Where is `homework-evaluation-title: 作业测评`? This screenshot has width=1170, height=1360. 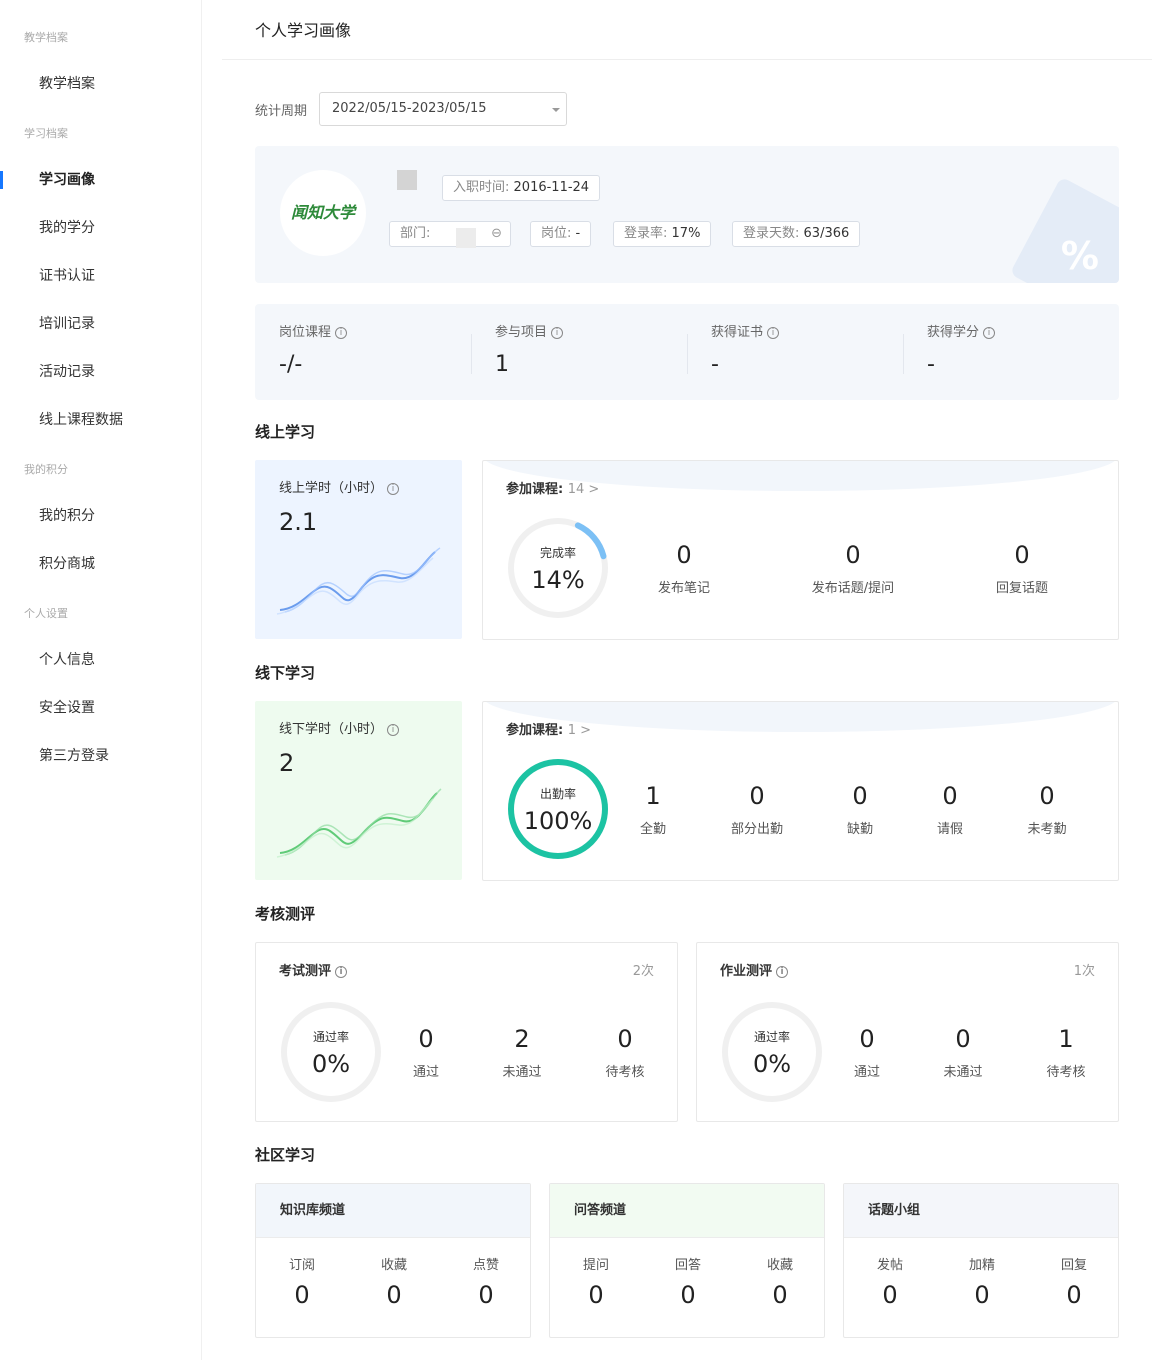
homework-evaluation-title: 作业测评 is located at coordinates (746, 971).